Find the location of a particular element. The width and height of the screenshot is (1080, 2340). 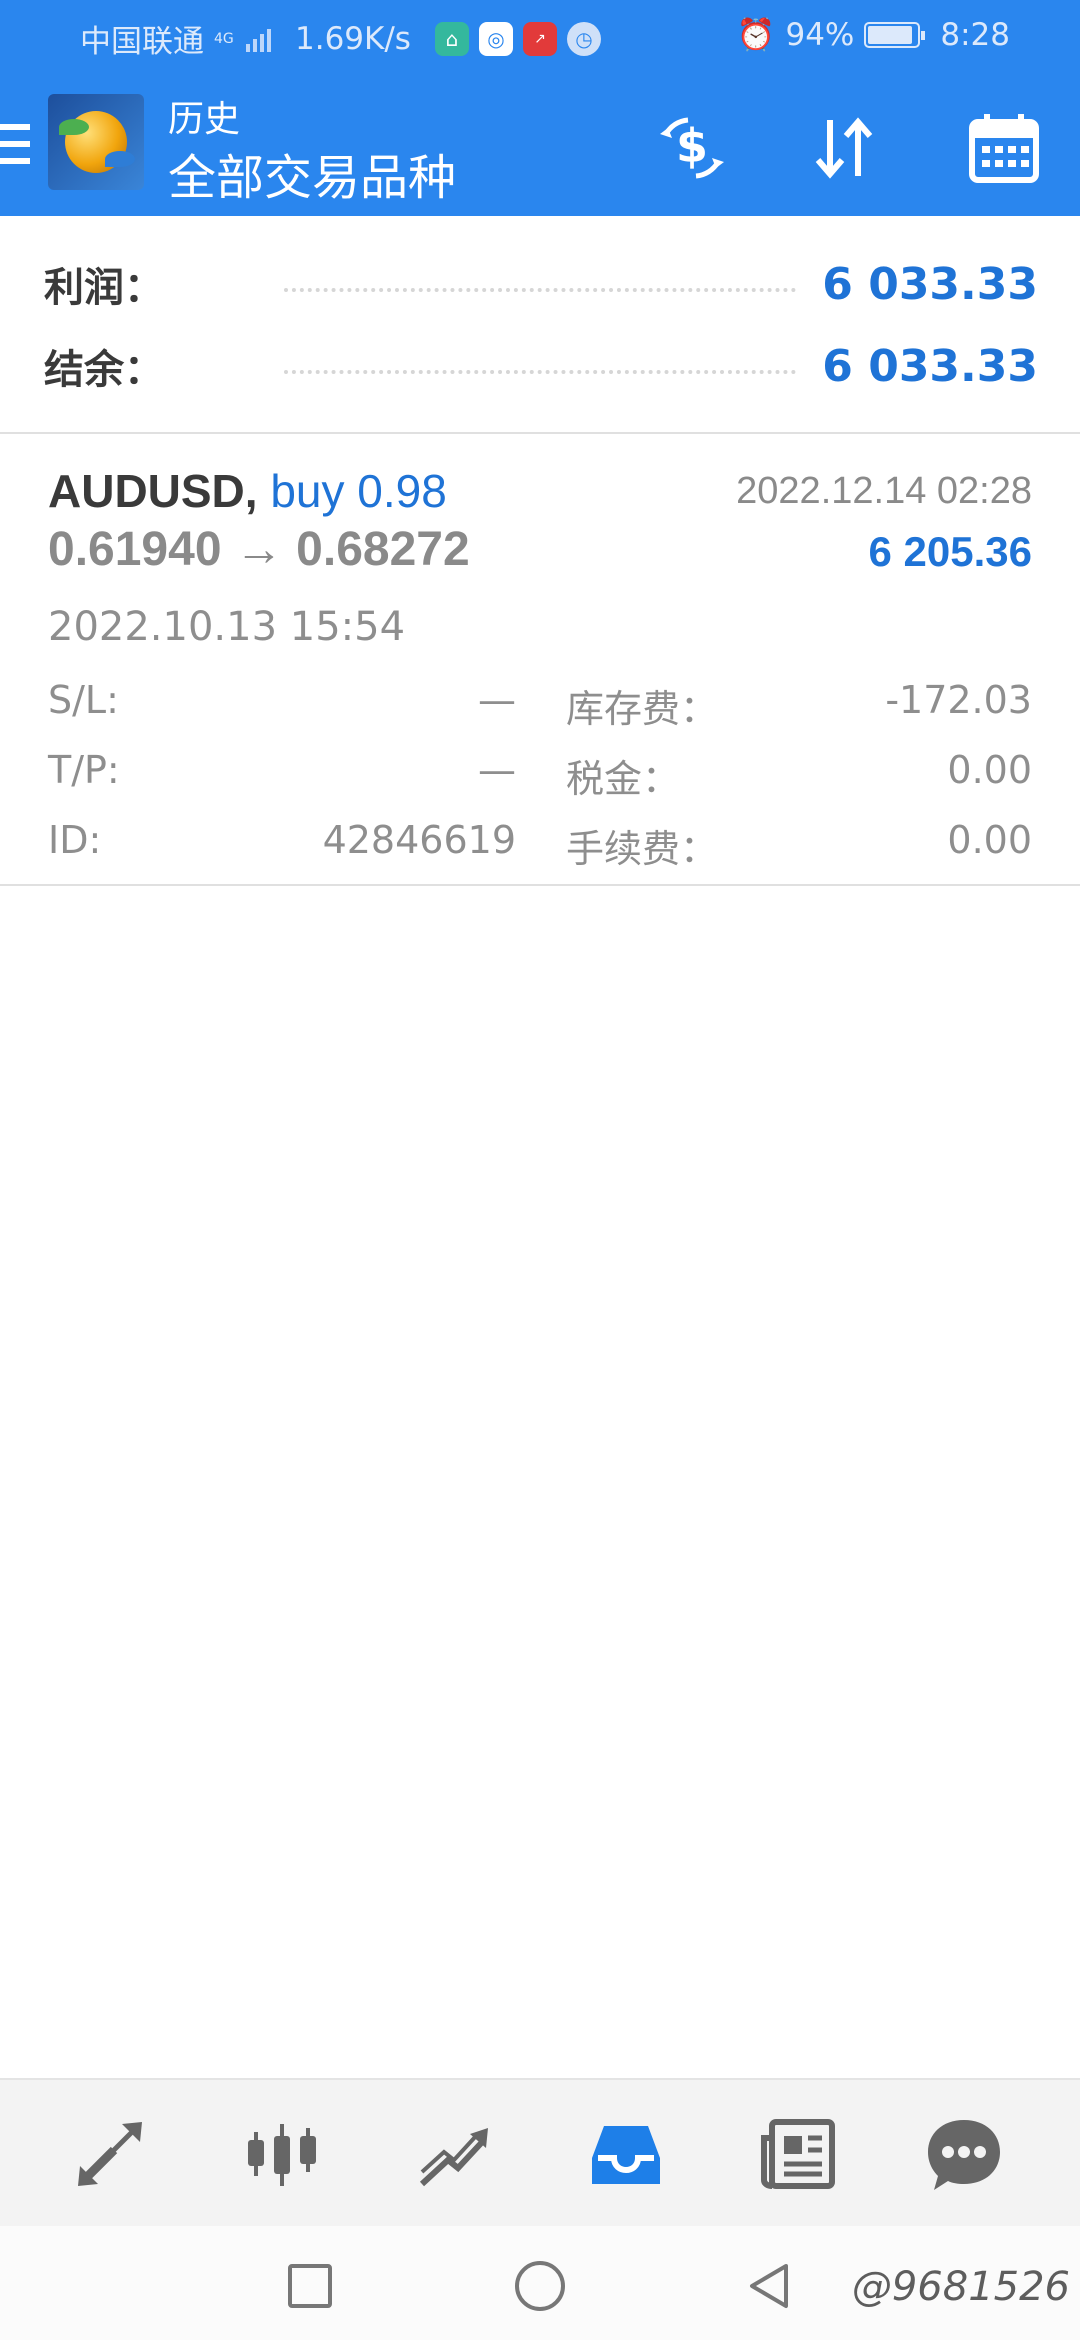

swap-label: 库存费： is located at coordinates (642, 709).